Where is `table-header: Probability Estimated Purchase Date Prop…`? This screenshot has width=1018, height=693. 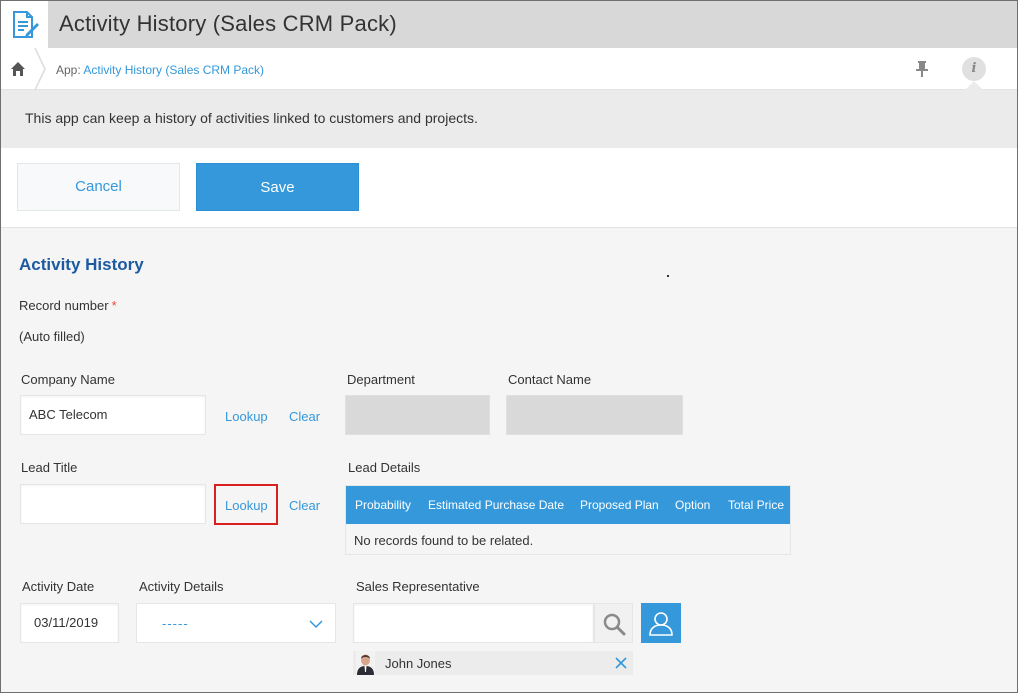 table-header: Probability Estimated Purchase Date Prop… is located at coordinates (568, 505).